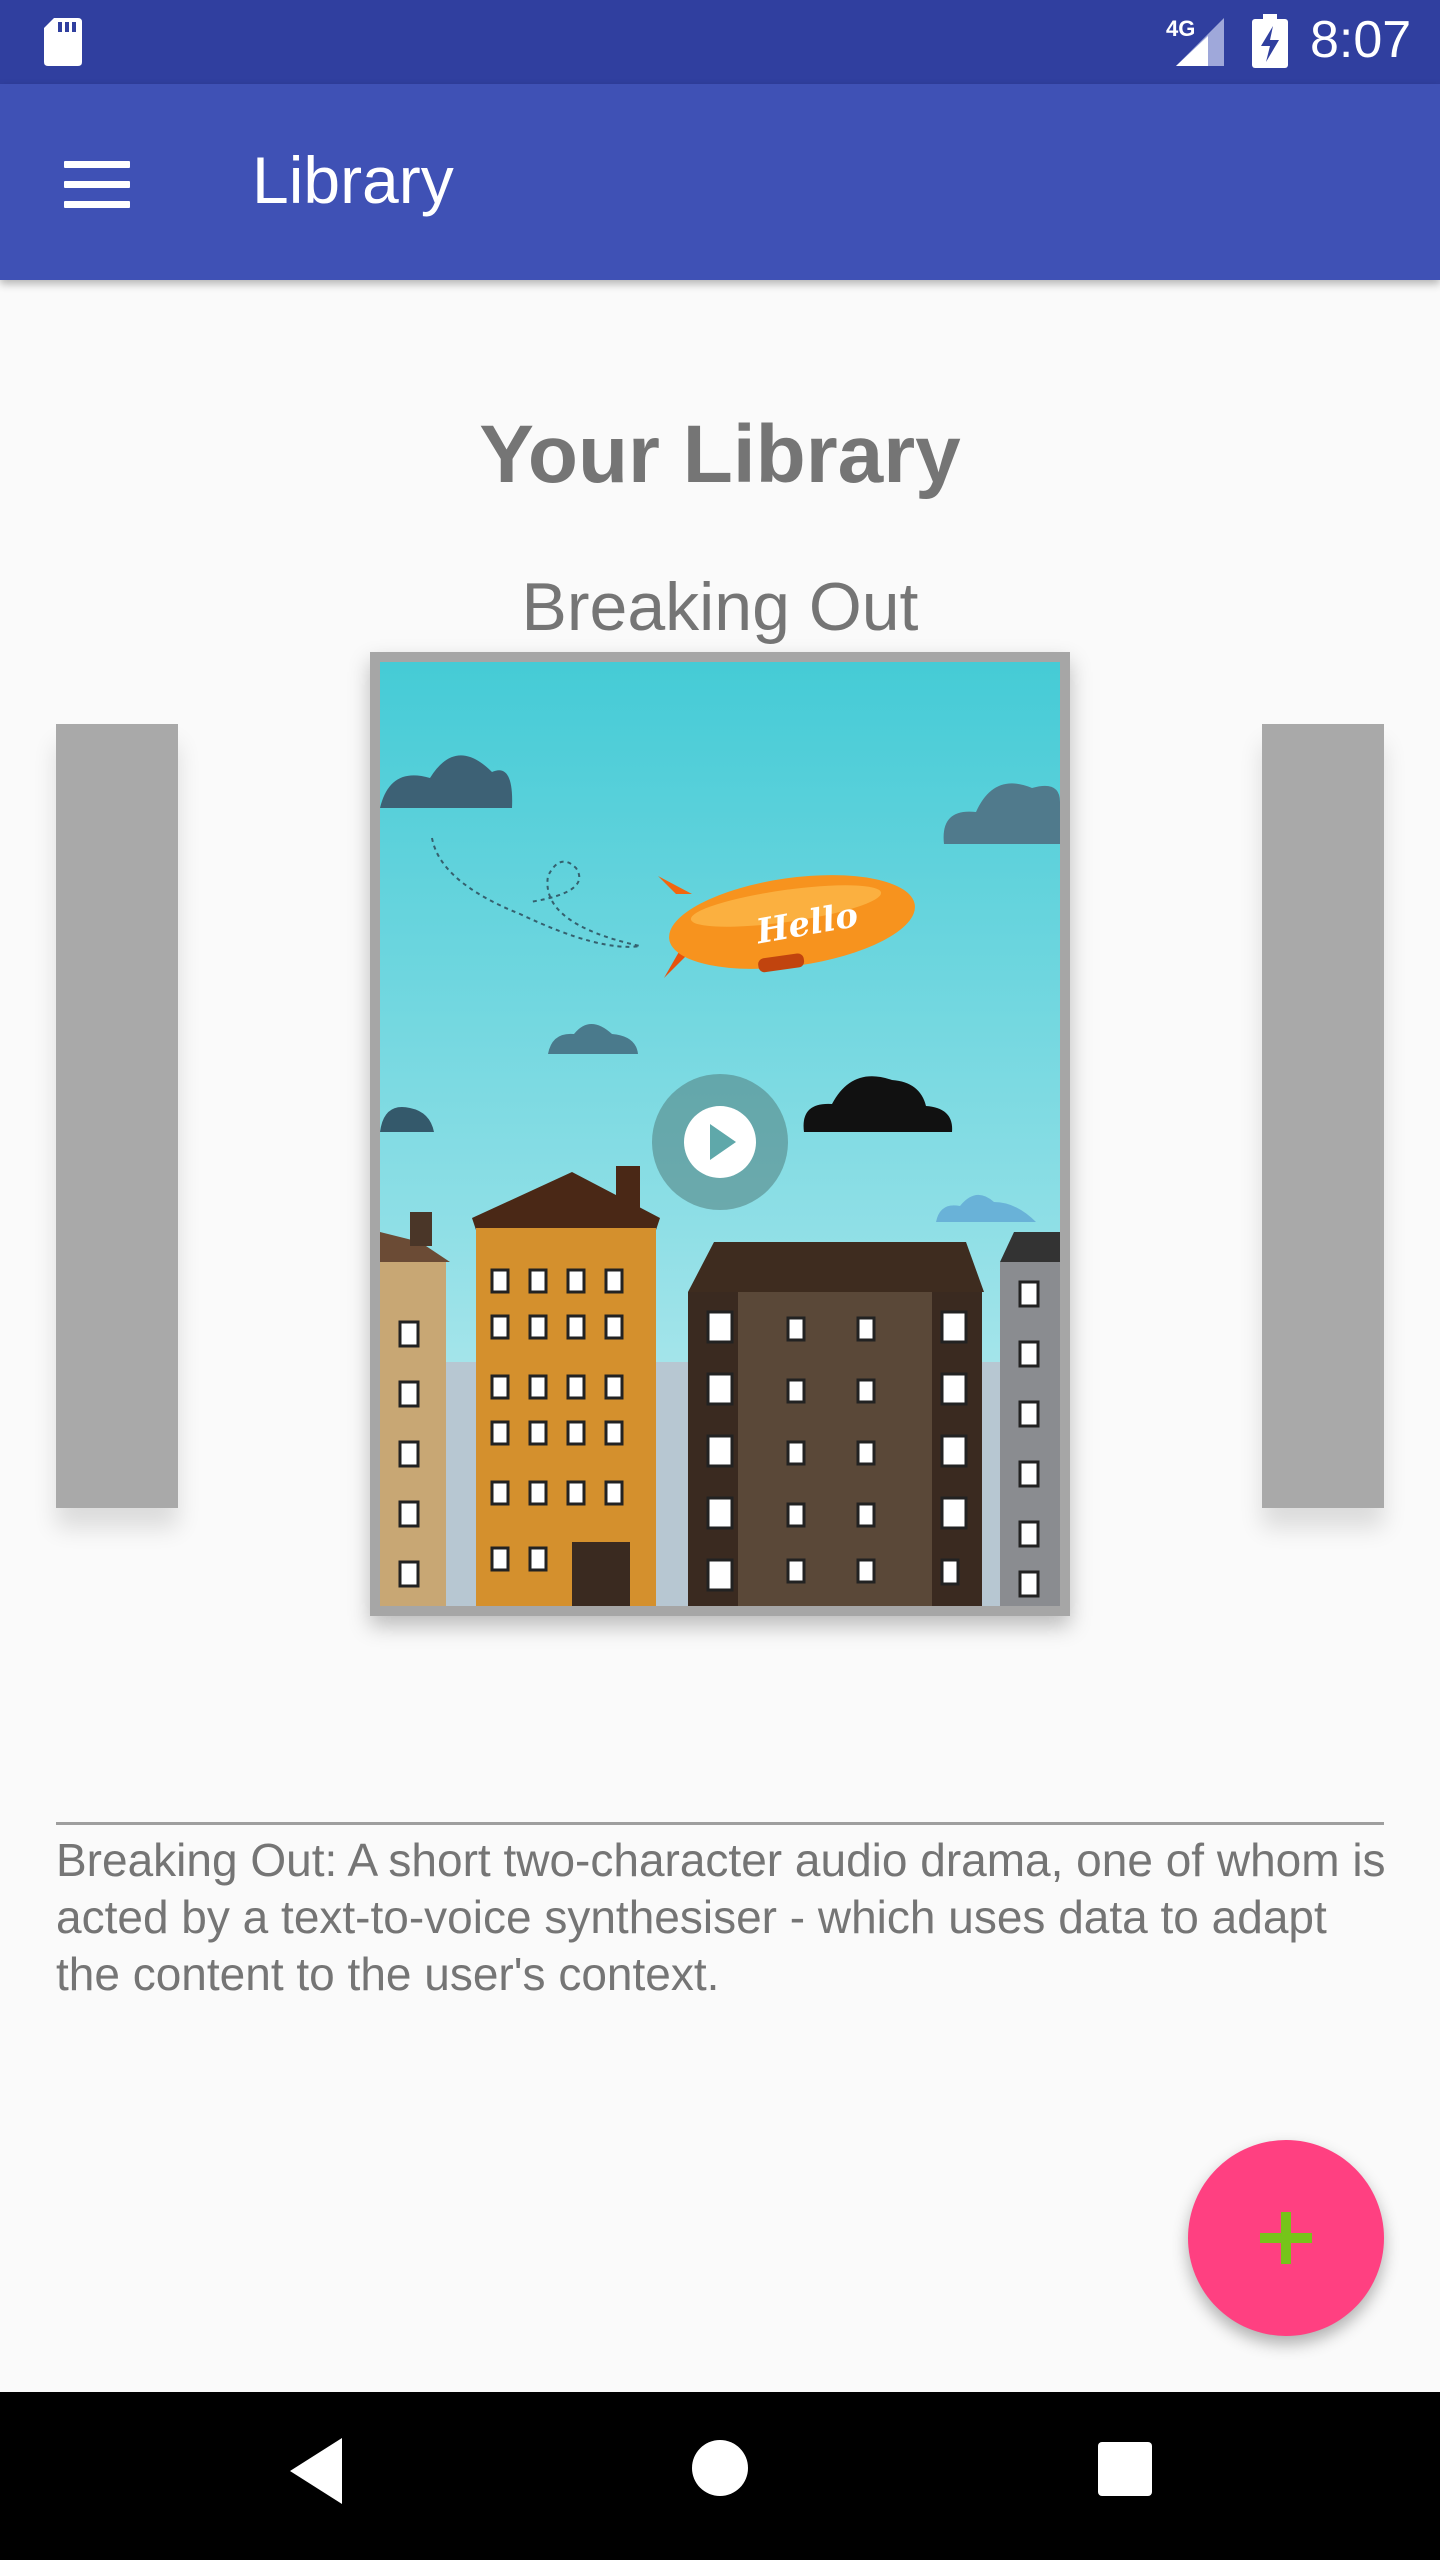  Describe the element at coordinates (316, 2471) in the screenshot. I see `back-icon` at that location.